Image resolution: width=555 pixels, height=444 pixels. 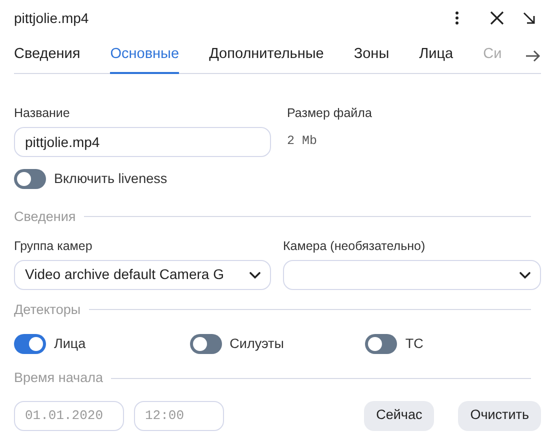 What do you see at coordinates (266, 57) in the screenshot?
I see `tab: Дополнительные` at bounding box center [266, 57].